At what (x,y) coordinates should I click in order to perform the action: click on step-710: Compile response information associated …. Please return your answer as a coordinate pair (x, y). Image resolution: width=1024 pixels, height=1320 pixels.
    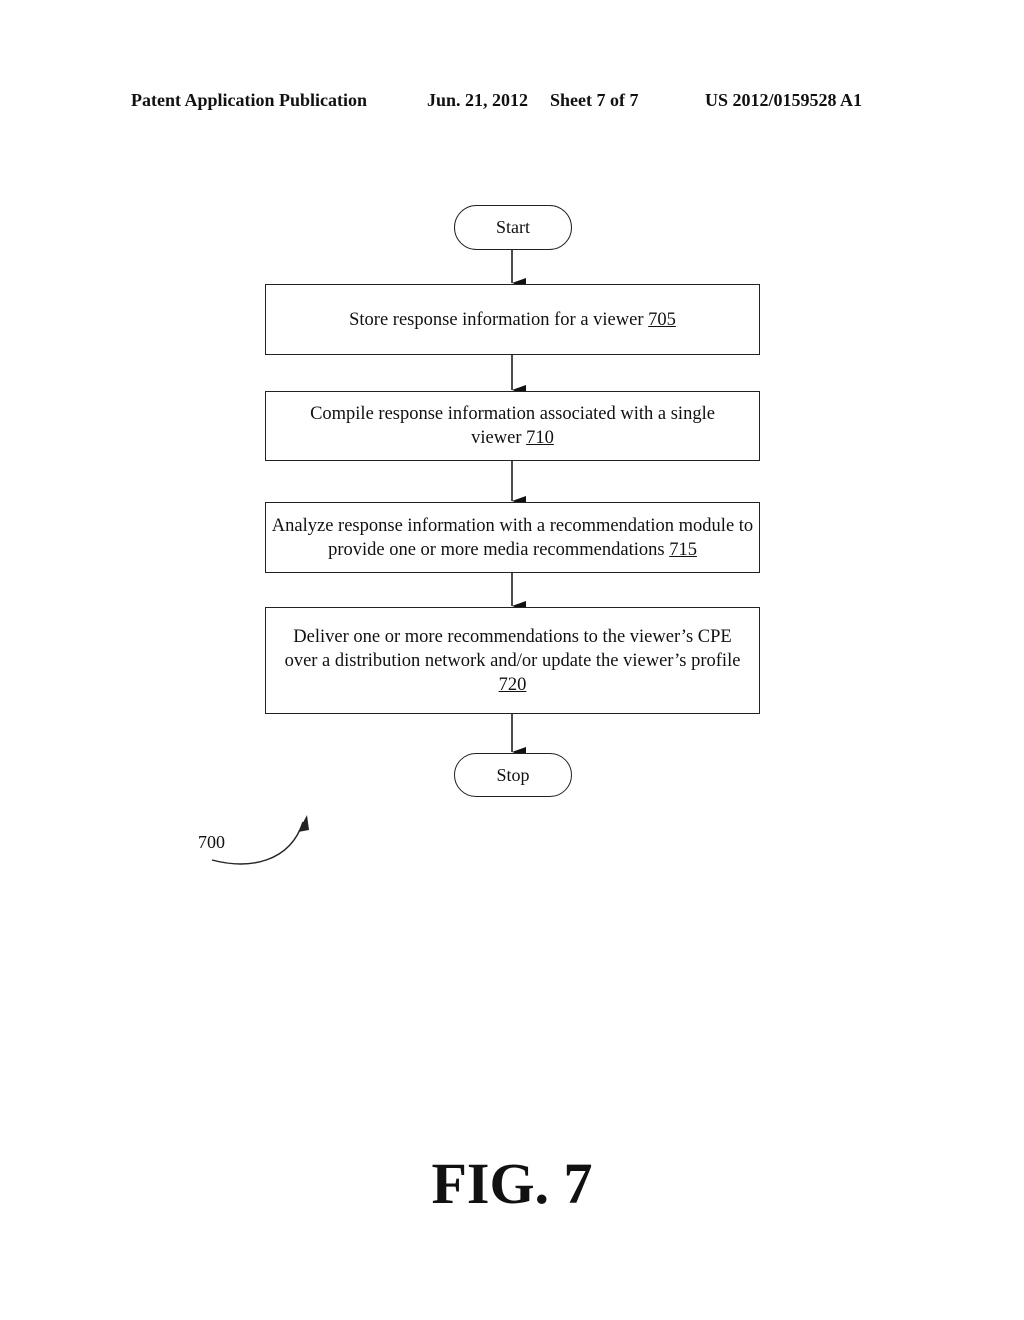
    Looking at the image, I should click on (512, 426).